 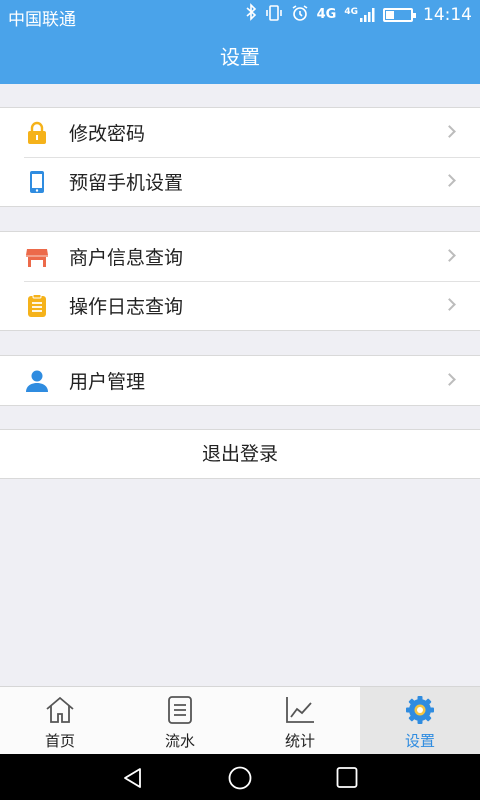 What do you see at coordinates (126, 258) in the screenshot?
I see `settings-item-label: 商户信息查询` at bounding box center [126, 258].